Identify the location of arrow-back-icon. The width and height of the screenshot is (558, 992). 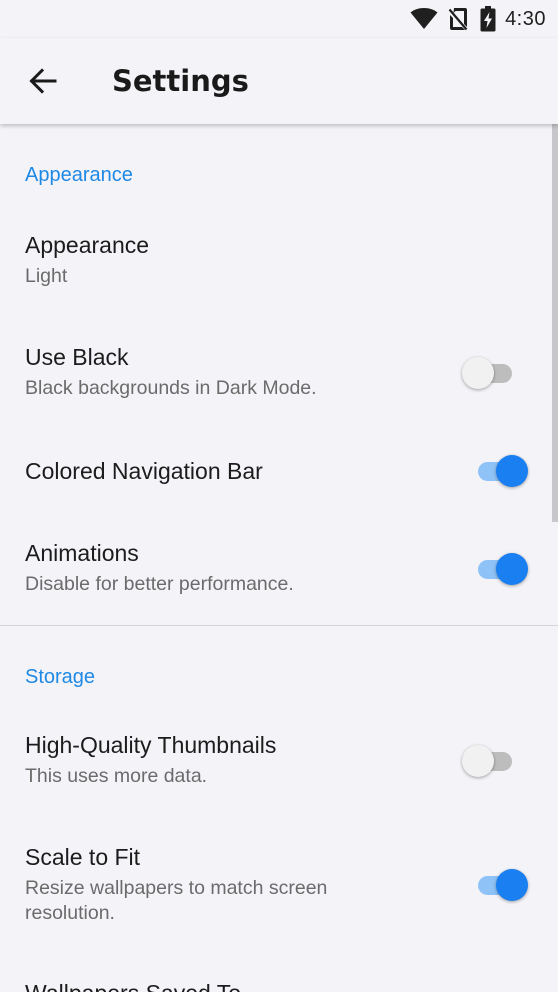
(43, 81).